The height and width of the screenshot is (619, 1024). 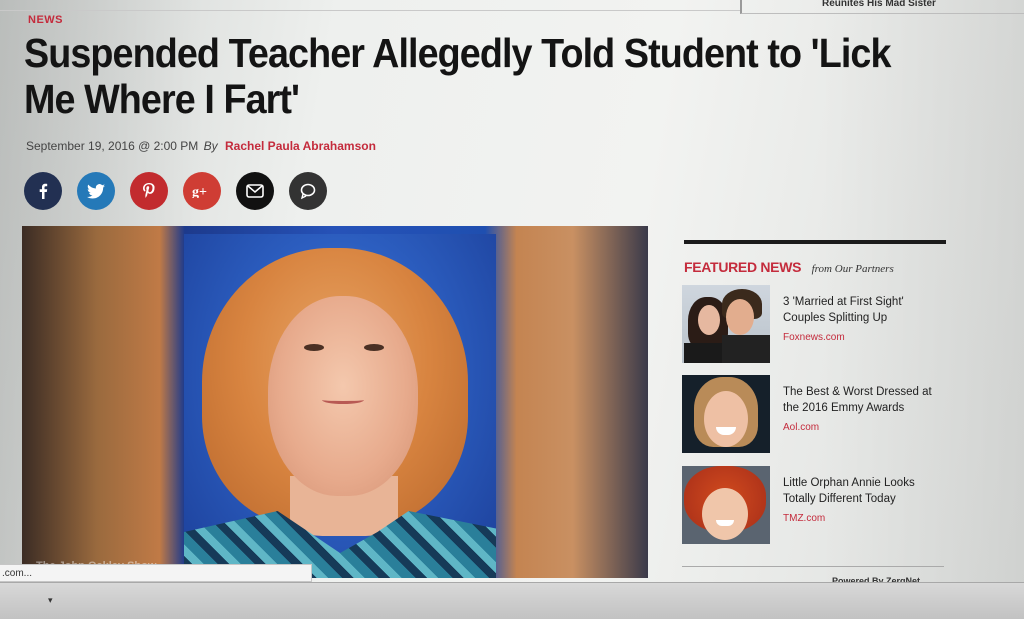 I want to click on top-related-link: Reunites His Mad Sister, so click(x=882, y=7).